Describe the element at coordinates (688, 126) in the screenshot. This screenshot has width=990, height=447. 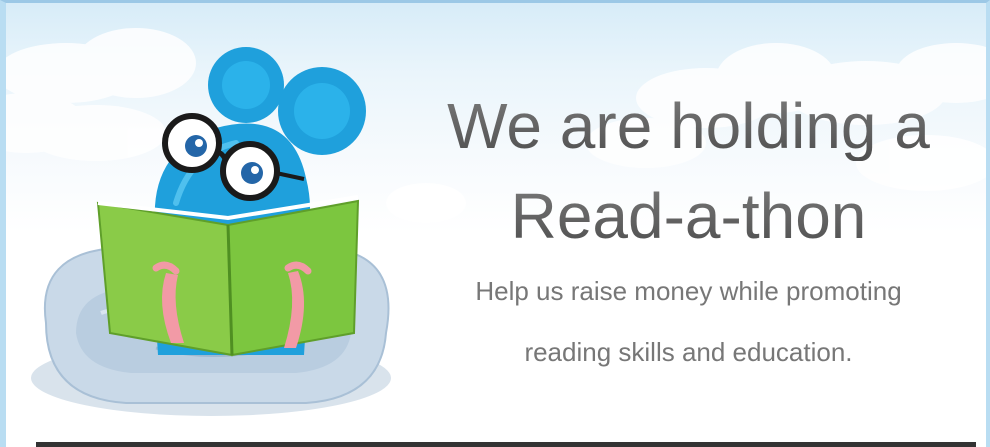
I see `headline-line-1: We are holding a` at that location.